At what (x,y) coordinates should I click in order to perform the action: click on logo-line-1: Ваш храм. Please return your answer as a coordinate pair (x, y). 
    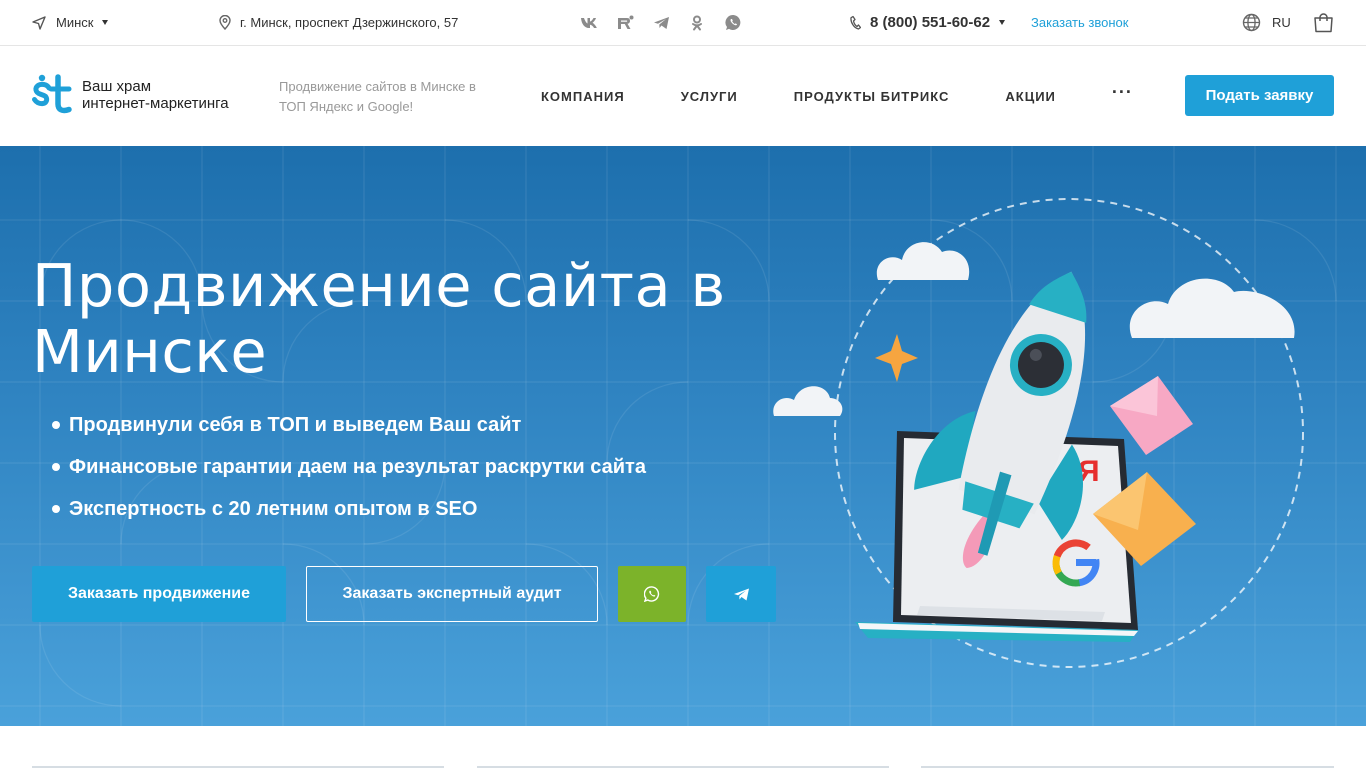
    Looking at the image, I should click on (117, 86).